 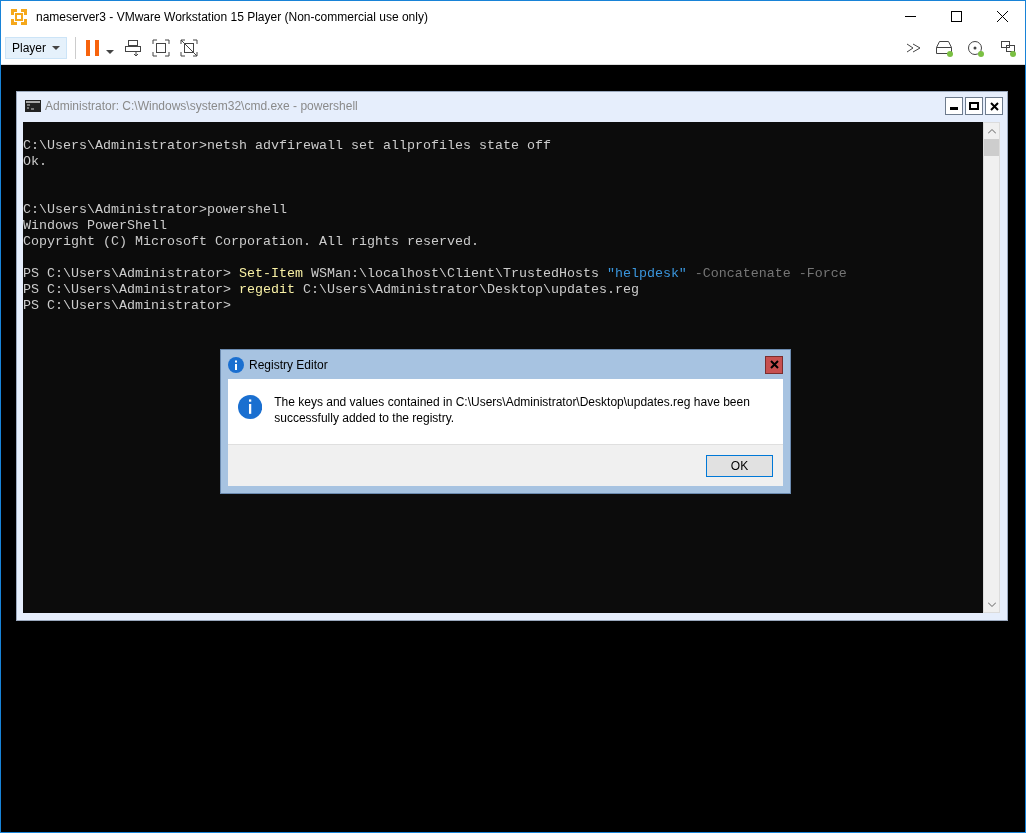 What do you see at coordinates (914, 48) in the screenshot?
I see `chevron-icon` at bounding box center [914, 48].